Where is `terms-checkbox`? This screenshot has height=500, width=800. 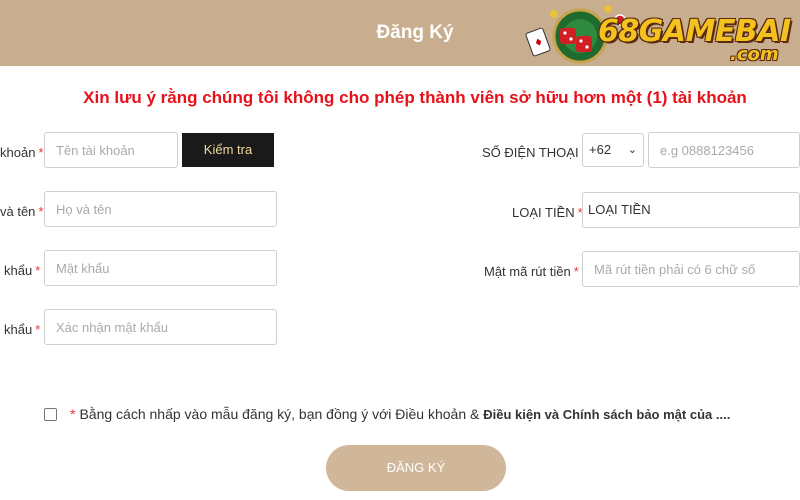 terms-checkbox is located at coordinates (50, 414).